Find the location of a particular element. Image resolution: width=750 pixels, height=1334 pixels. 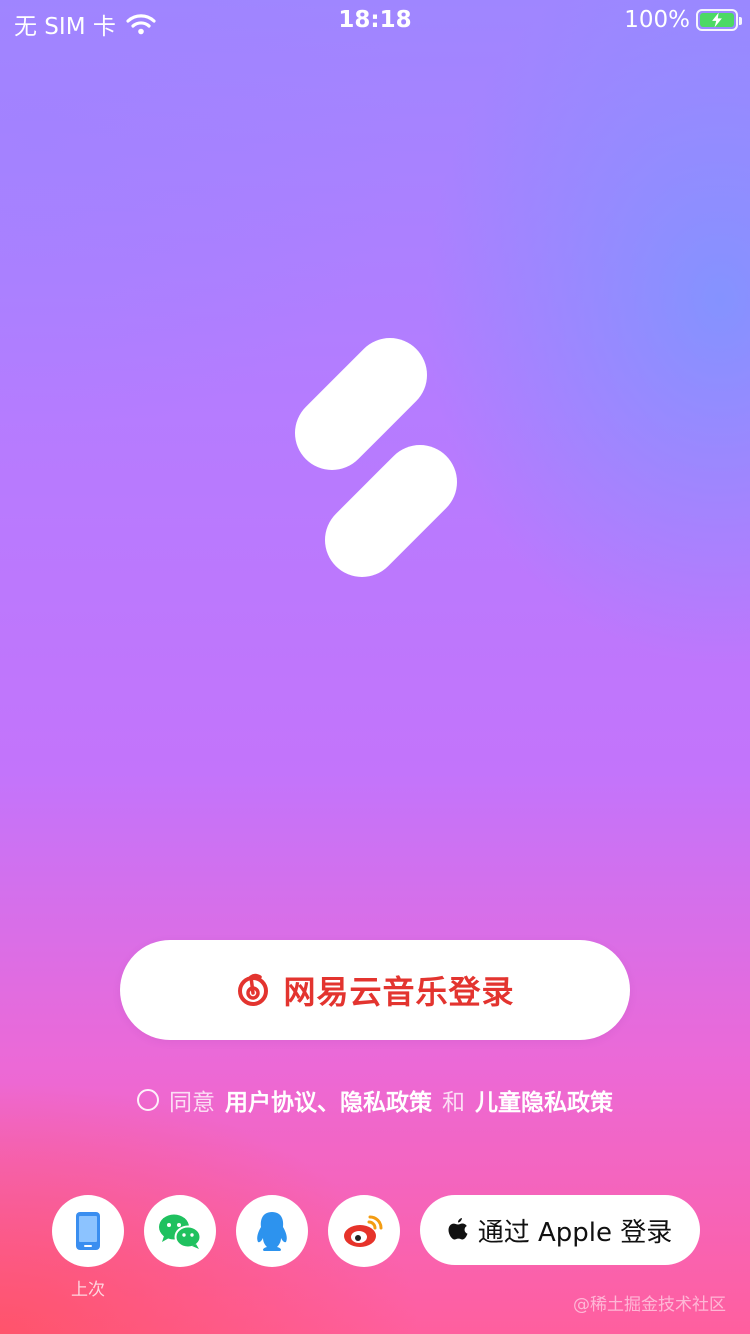

battery-group: 100% is located at coordinates (683, 20).